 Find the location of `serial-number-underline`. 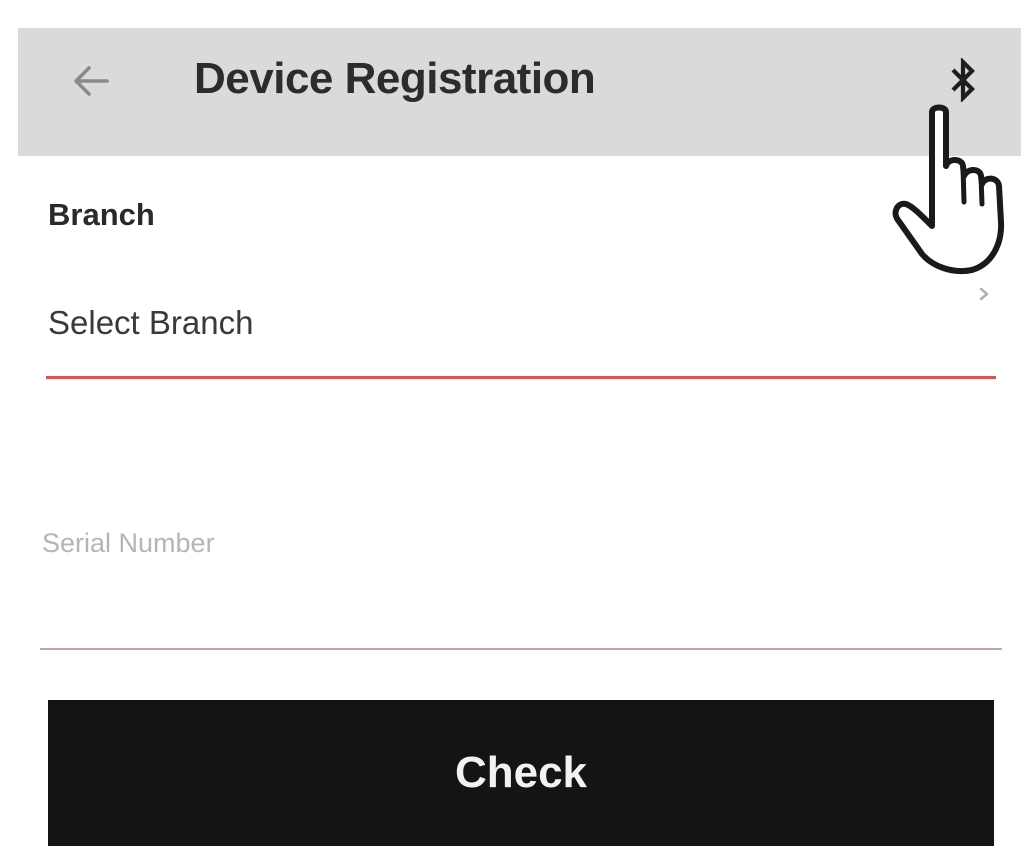

serial-number-underline is located at coordinates (521, 649).